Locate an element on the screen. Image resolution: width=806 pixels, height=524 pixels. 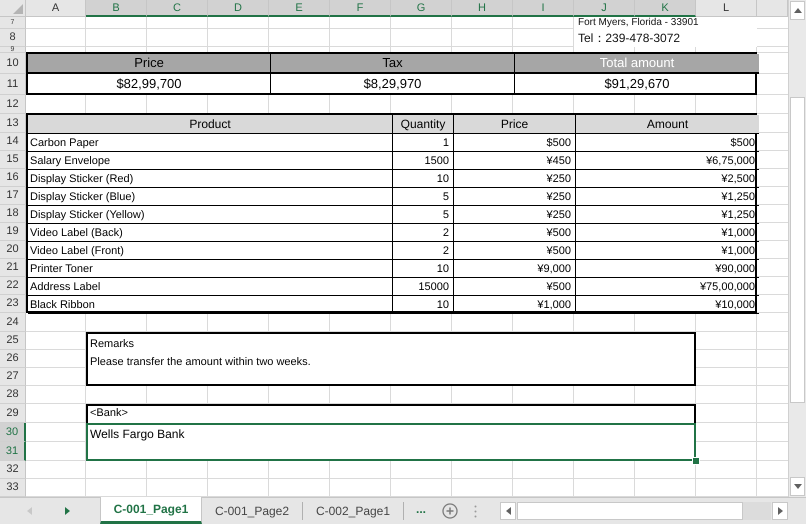
summary-value: $82,99,700 is located at coordinates (149, 83).